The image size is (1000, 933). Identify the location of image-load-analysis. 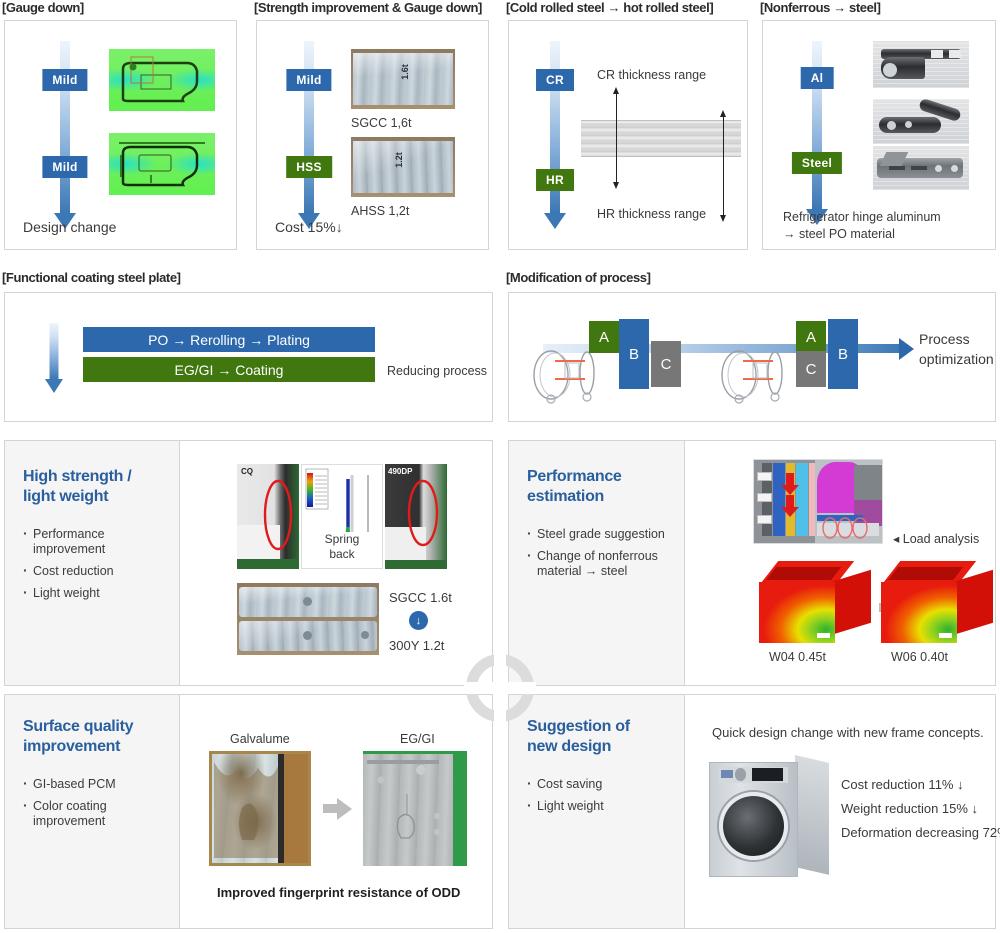
(818, 501).